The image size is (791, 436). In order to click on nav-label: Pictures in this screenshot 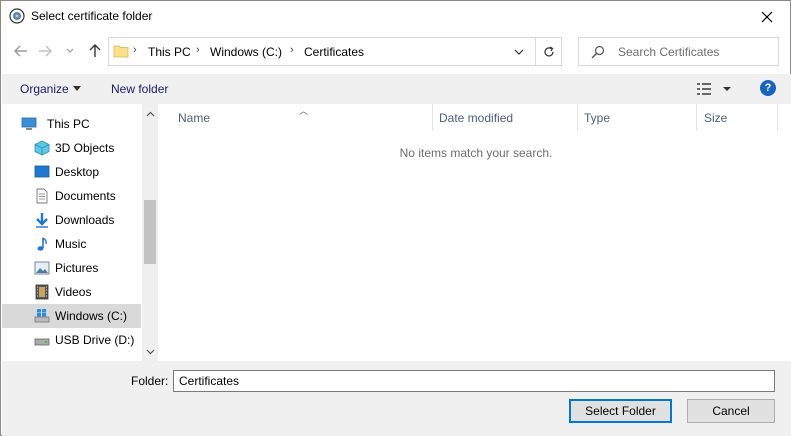, I will do `click(77, 268)`.